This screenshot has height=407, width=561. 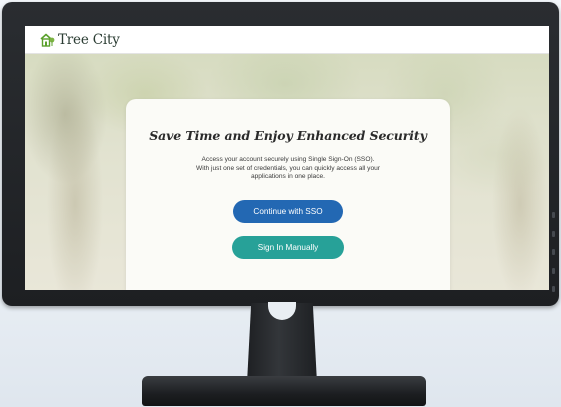 What do you see at coordinates (287, 40) in the screenshot?
I see `top-bar: Tree City` at bounding box center [287, 40].